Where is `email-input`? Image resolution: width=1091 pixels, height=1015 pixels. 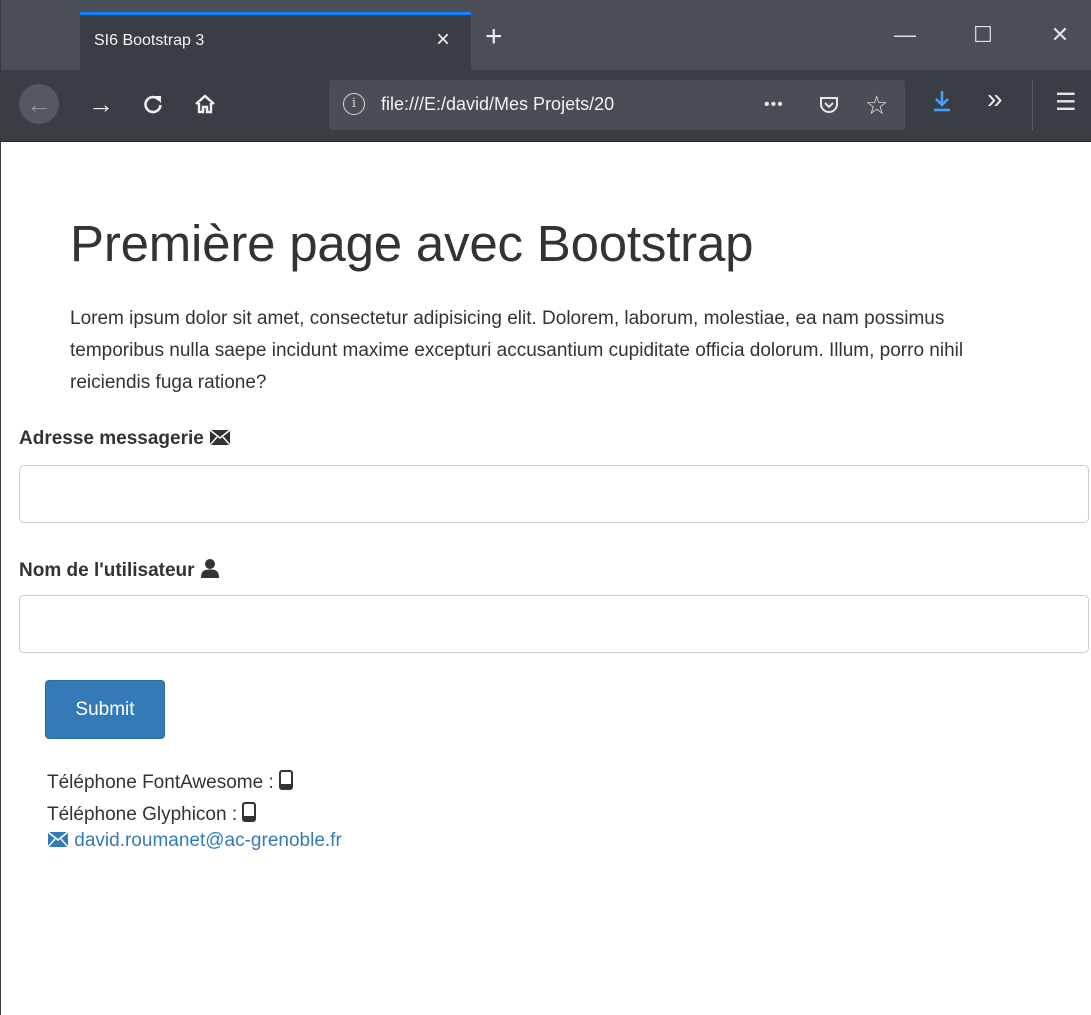 email-input is located at coordinates (554, 494).